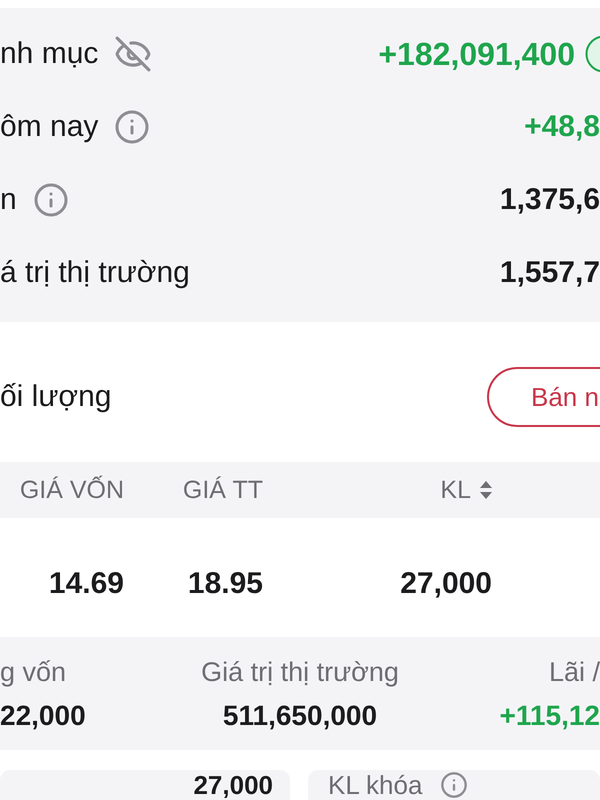 This screenshot has height=800, width=600. I want to click on column-header: GIÁ VỐN, so click(72, 490).